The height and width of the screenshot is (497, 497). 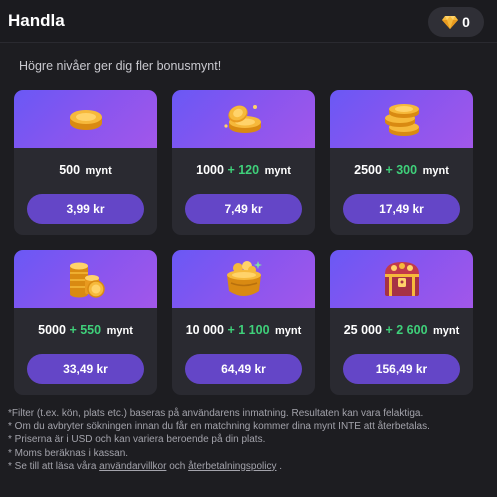 What do you see at coordinates (401, 209) in the screenshot?
I see `buy-button: 17,49 kr` at bounding box center [401, 209].